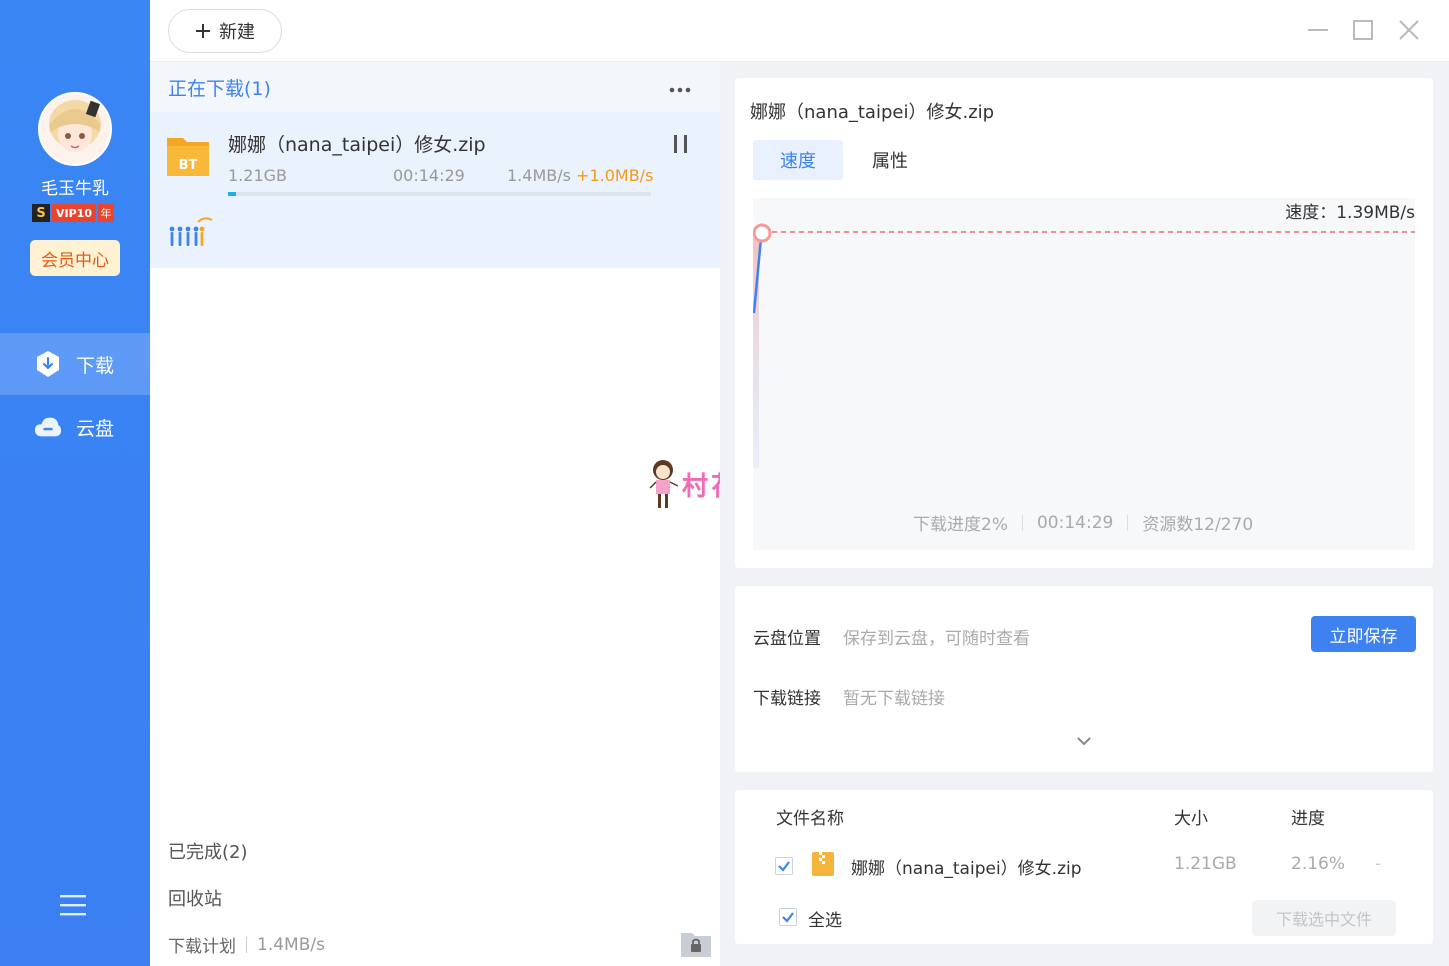 This screenshot has height=966, width=1449. I want to click on cloud-icon, so click(48, 427).